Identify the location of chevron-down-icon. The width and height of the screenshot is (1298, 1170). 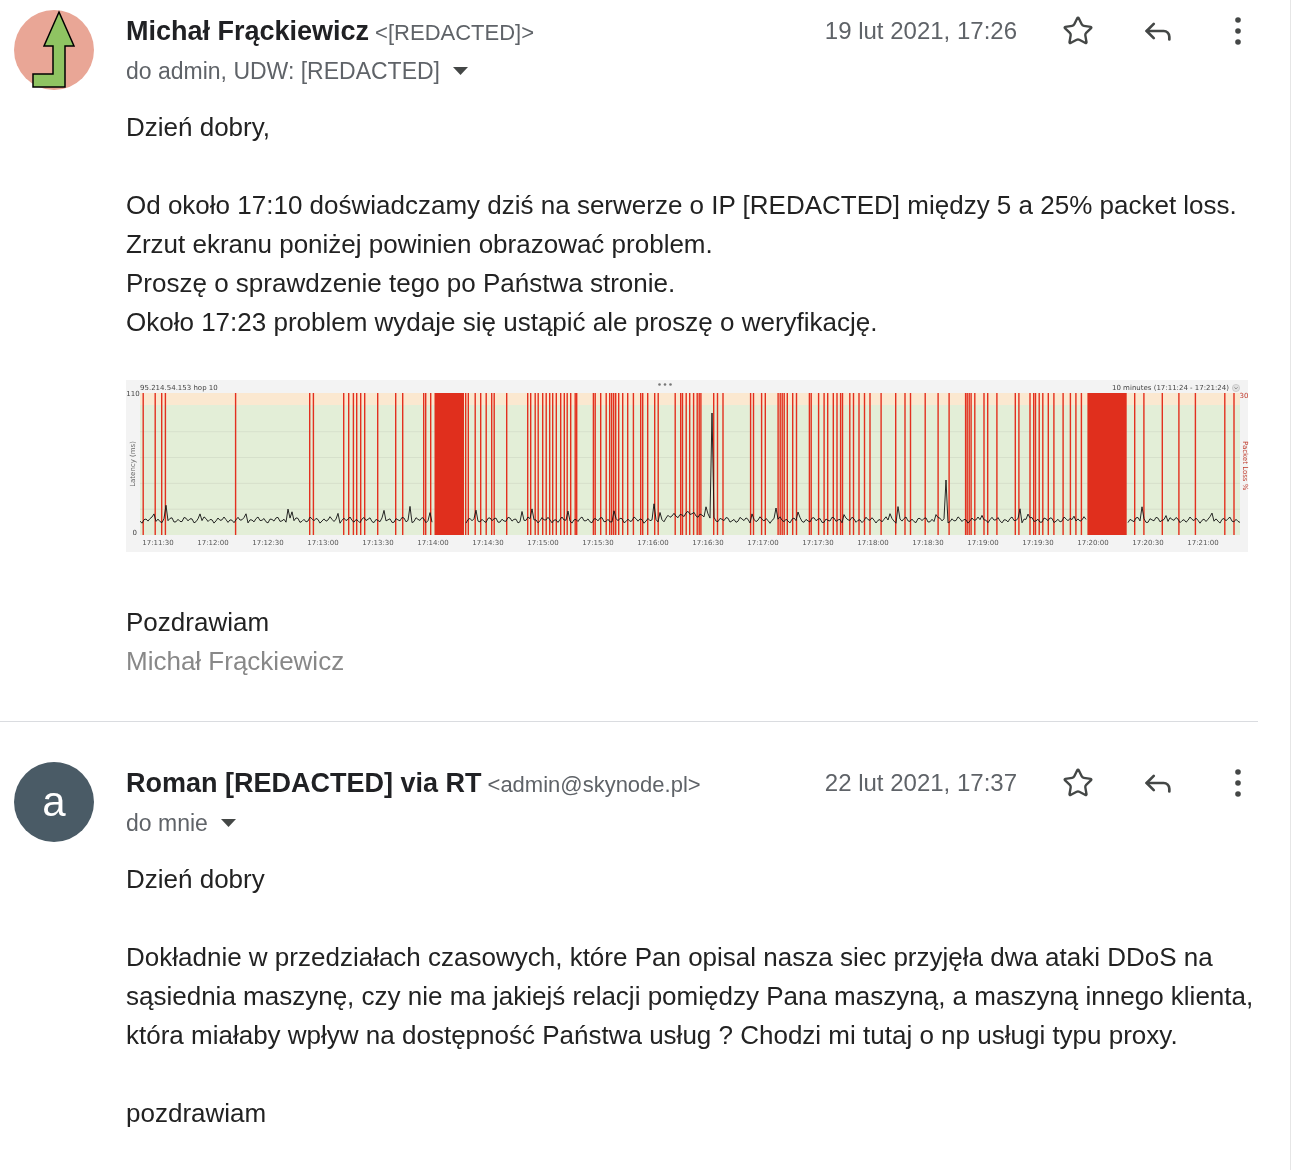
(1236, 388).